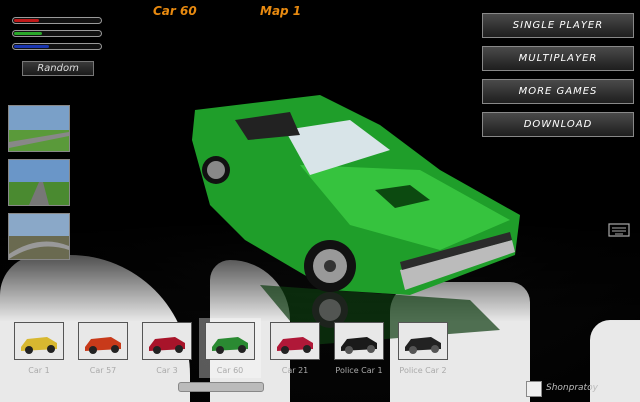  Describe the element at coordinates (423, 370) in the screenshot. I see `car-select-label: Police Car 2` at that location.